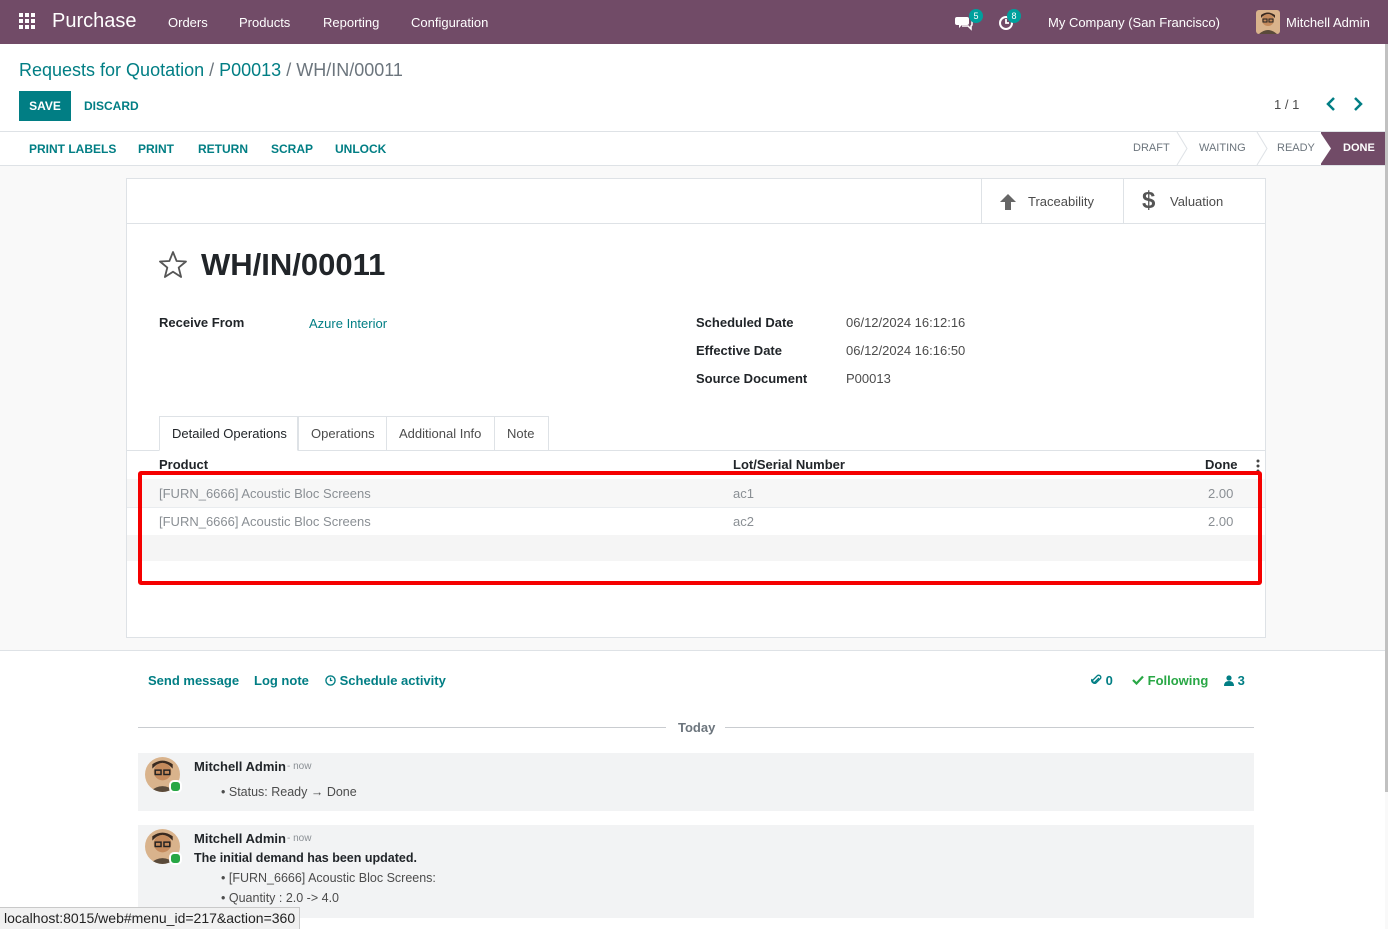 The image size is (1388, 929). What do you see at coordinates (976, 16) in the screenshot?
I see `messages-badge: 5` at bounding box center [976, 16].